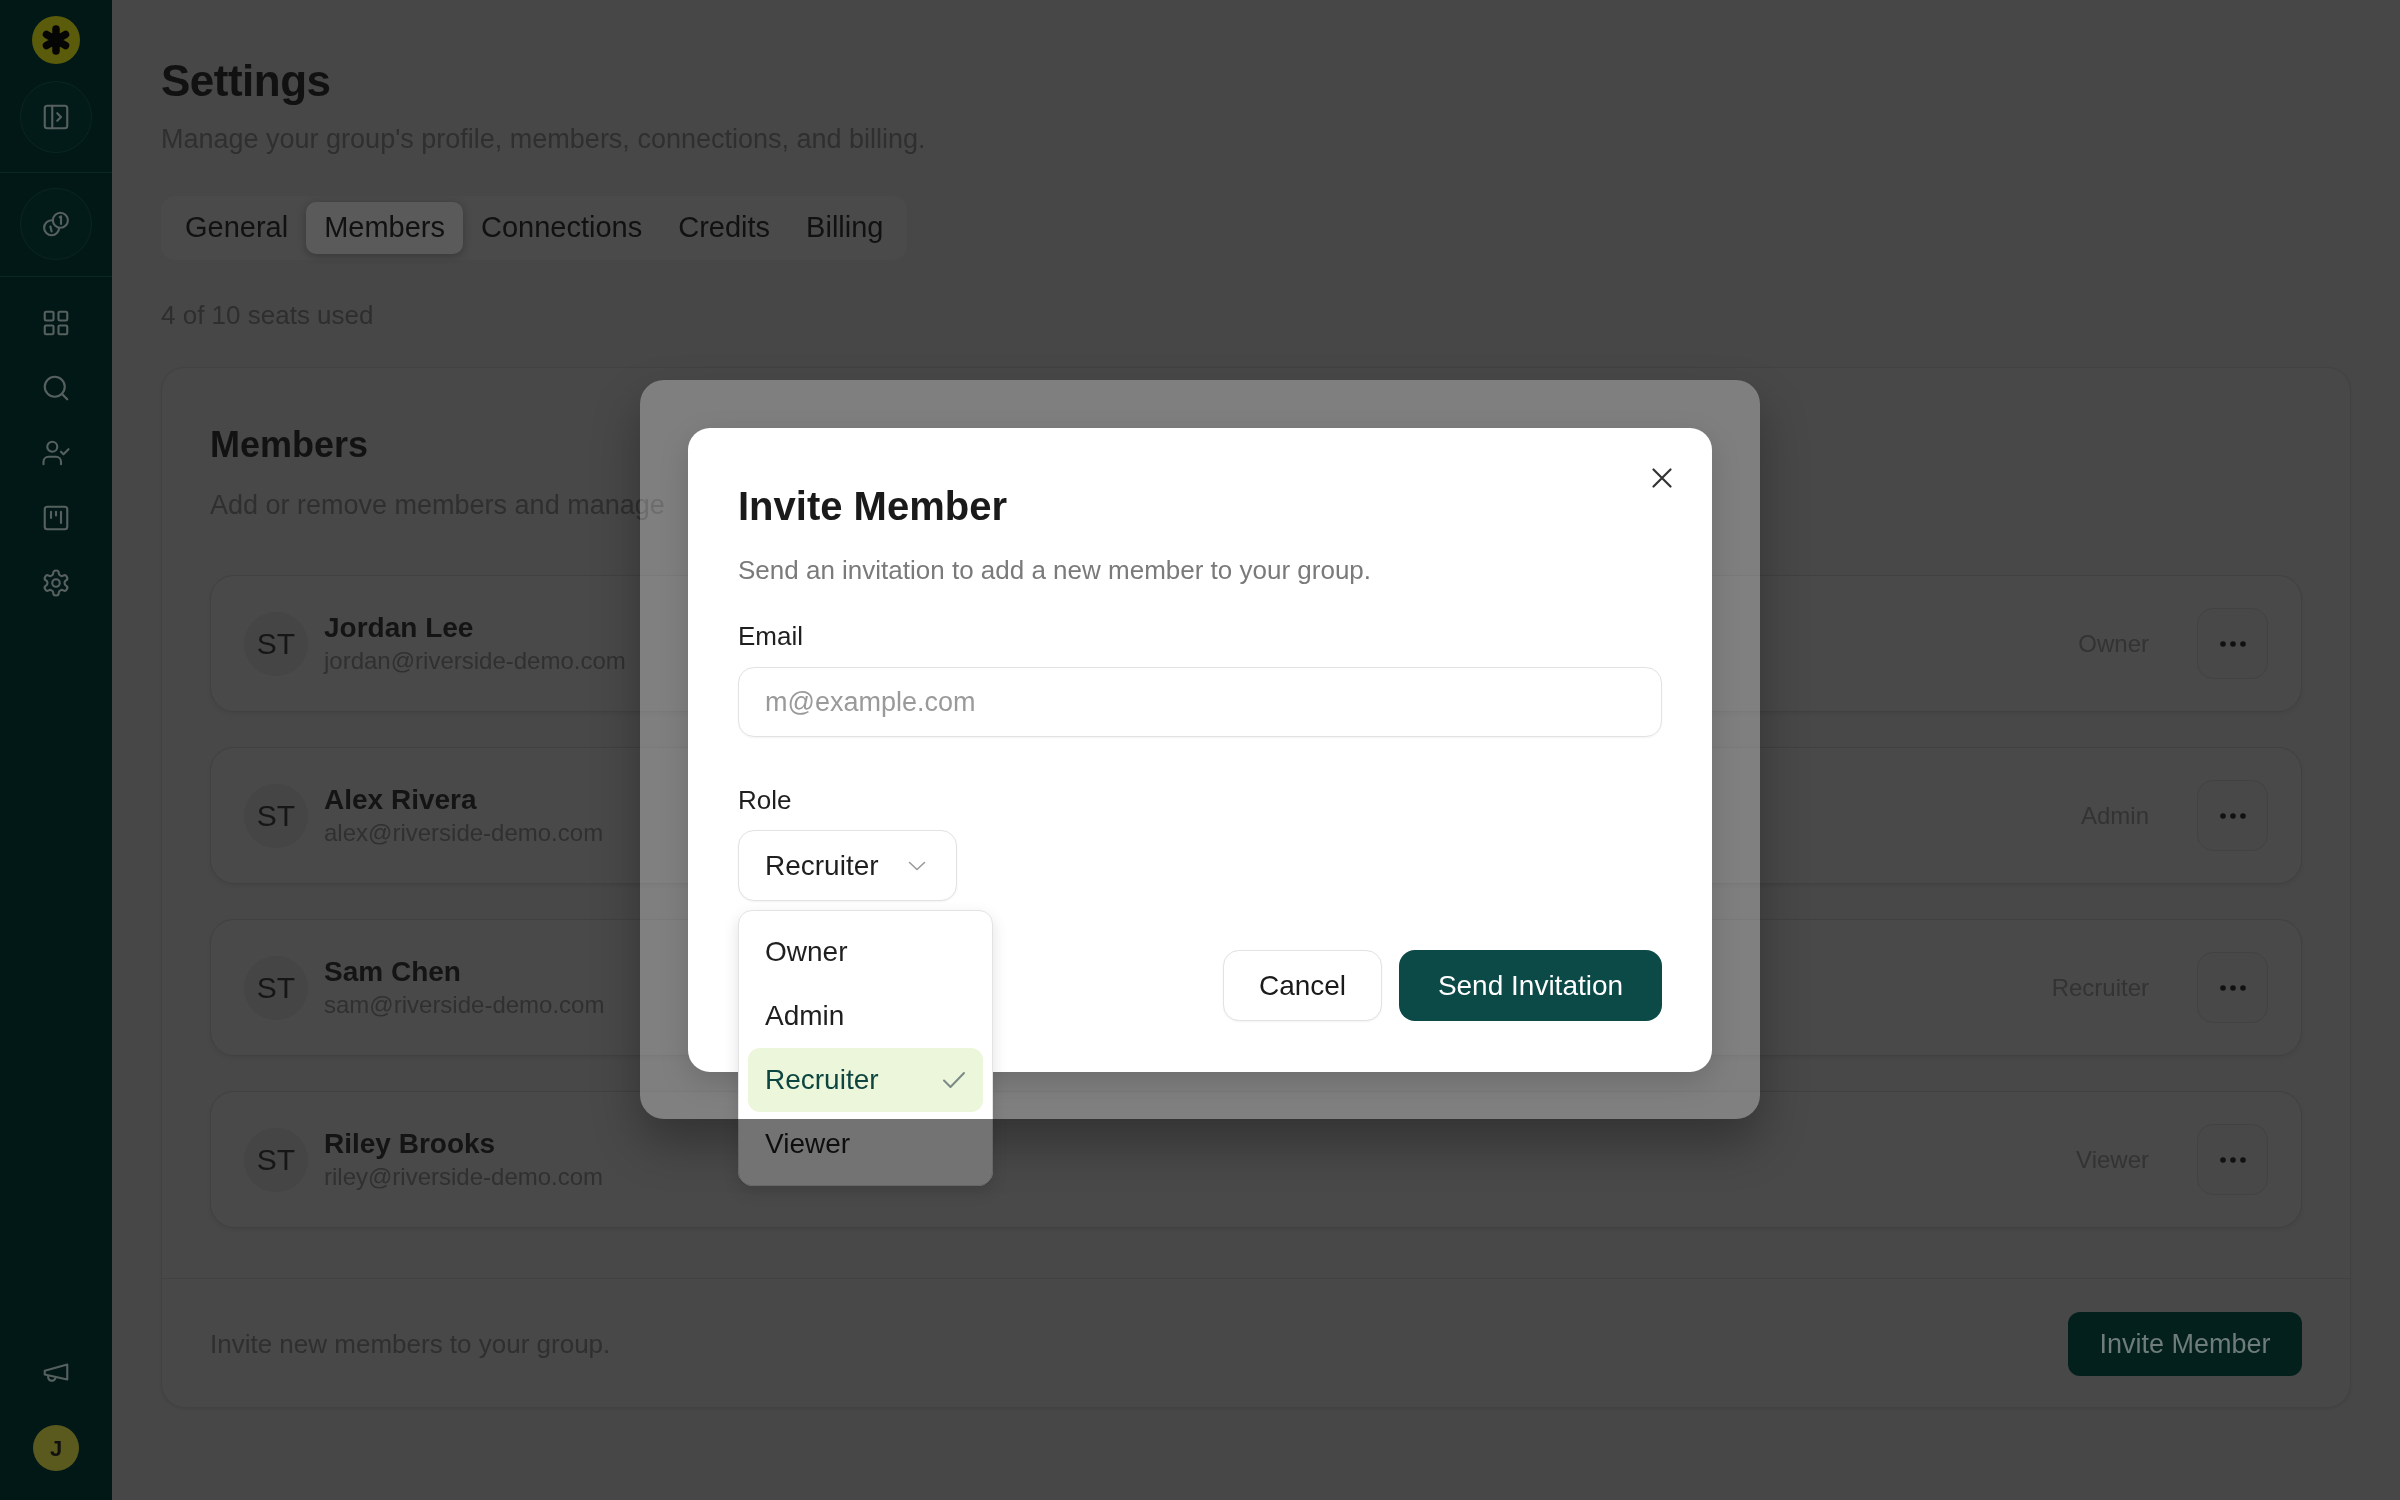 Image resolution: width=2400 pixels, height=1500 pixels. I want to click on menu-option: Viewer, so click(865, 1144).